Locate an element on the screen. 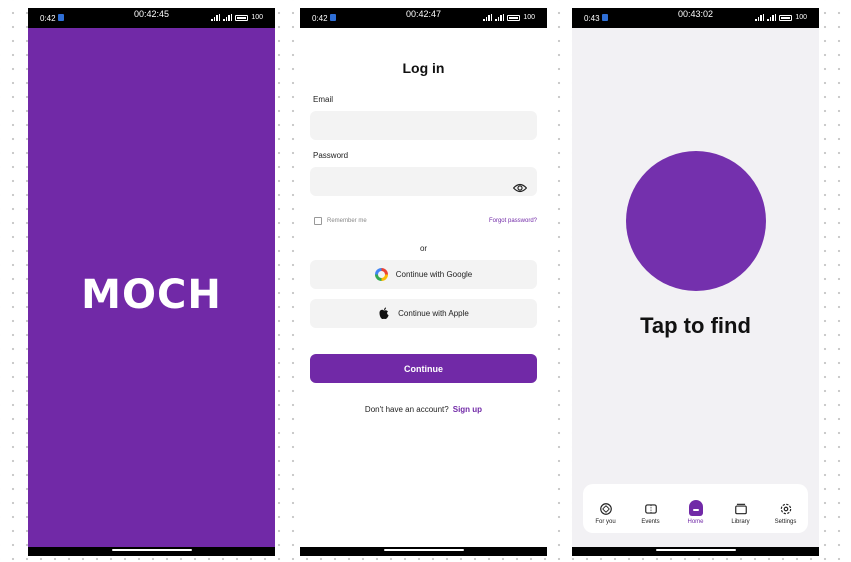 This screenshot has height=562, width=851. tab-label: Library is located at coordinates (740, 522).